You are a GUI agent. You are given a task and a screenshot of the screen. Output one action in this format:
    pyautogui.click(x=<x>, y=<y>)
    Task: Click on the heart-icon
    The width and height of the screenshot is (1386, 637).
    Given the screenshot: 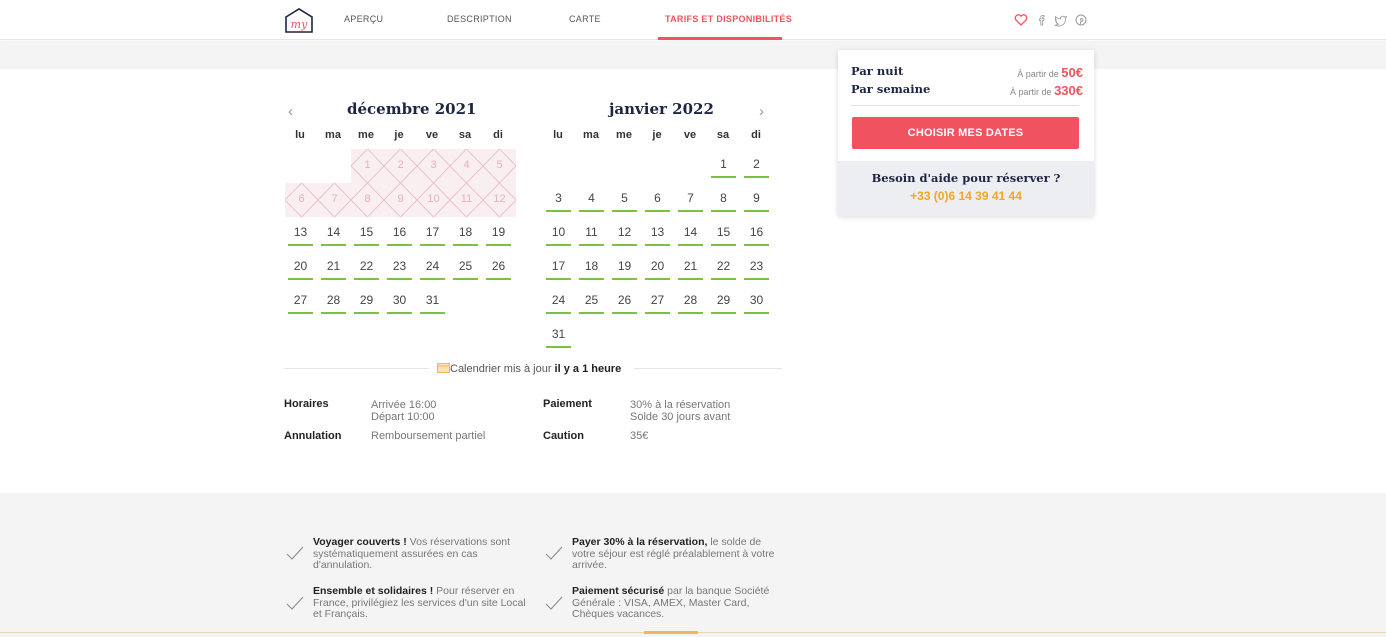 What is the action you would take?
    pyautogui.click(x=1021, y=20)
    